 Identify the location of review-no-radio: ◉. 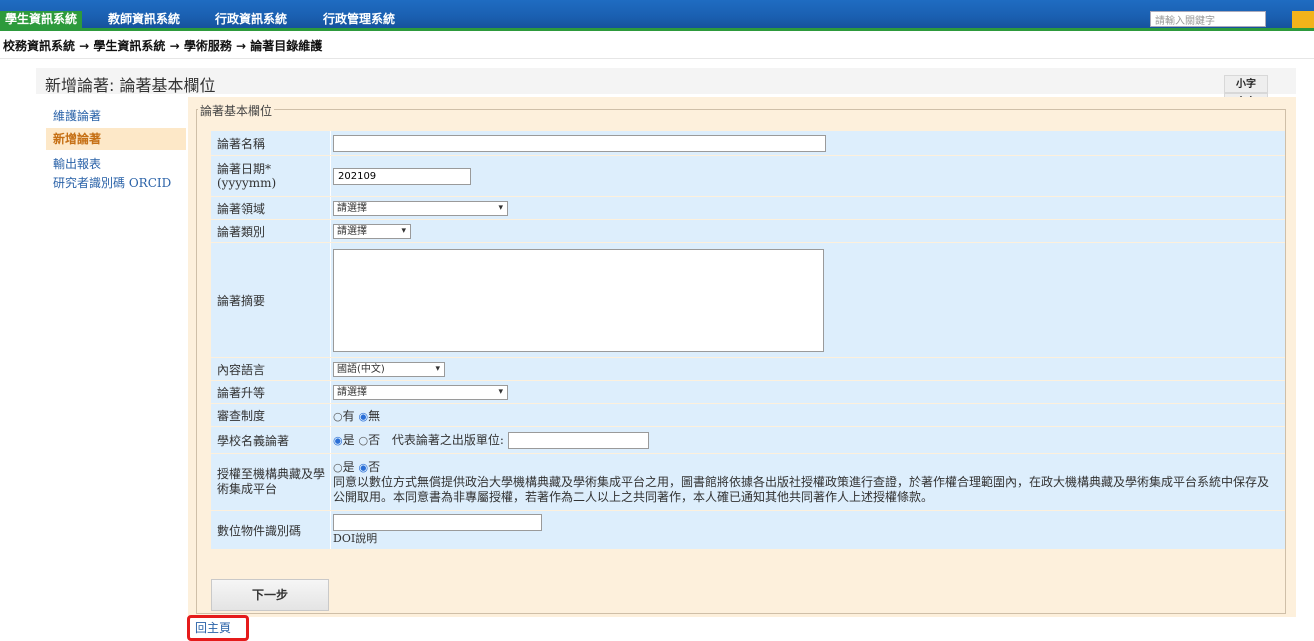
(363, 416).